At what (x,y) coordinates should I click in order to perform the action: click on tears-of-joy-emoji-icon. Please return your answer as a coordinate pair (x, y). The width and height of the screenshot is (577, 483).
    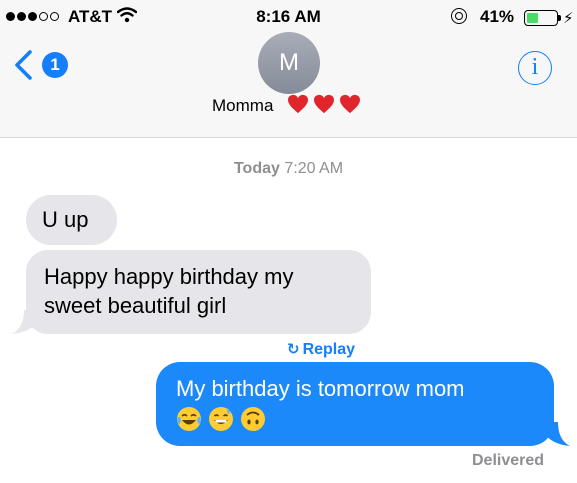
    Looking at the image, I should click on (189, 419).